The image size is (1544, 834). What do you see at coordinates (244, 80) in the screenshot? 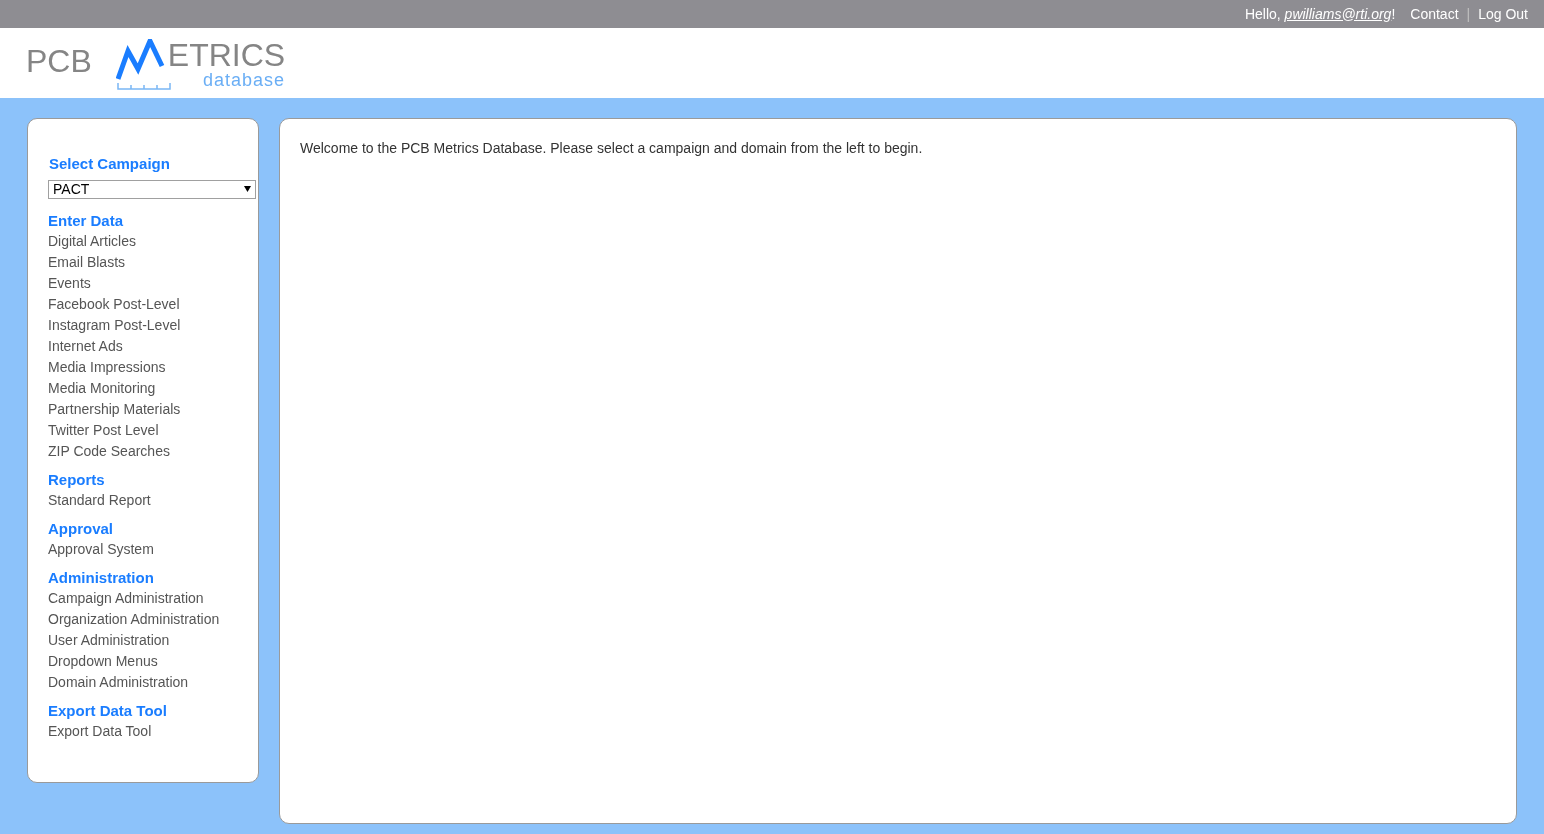
I see `logo-subtitle: database` at bounding box center [244, 80].